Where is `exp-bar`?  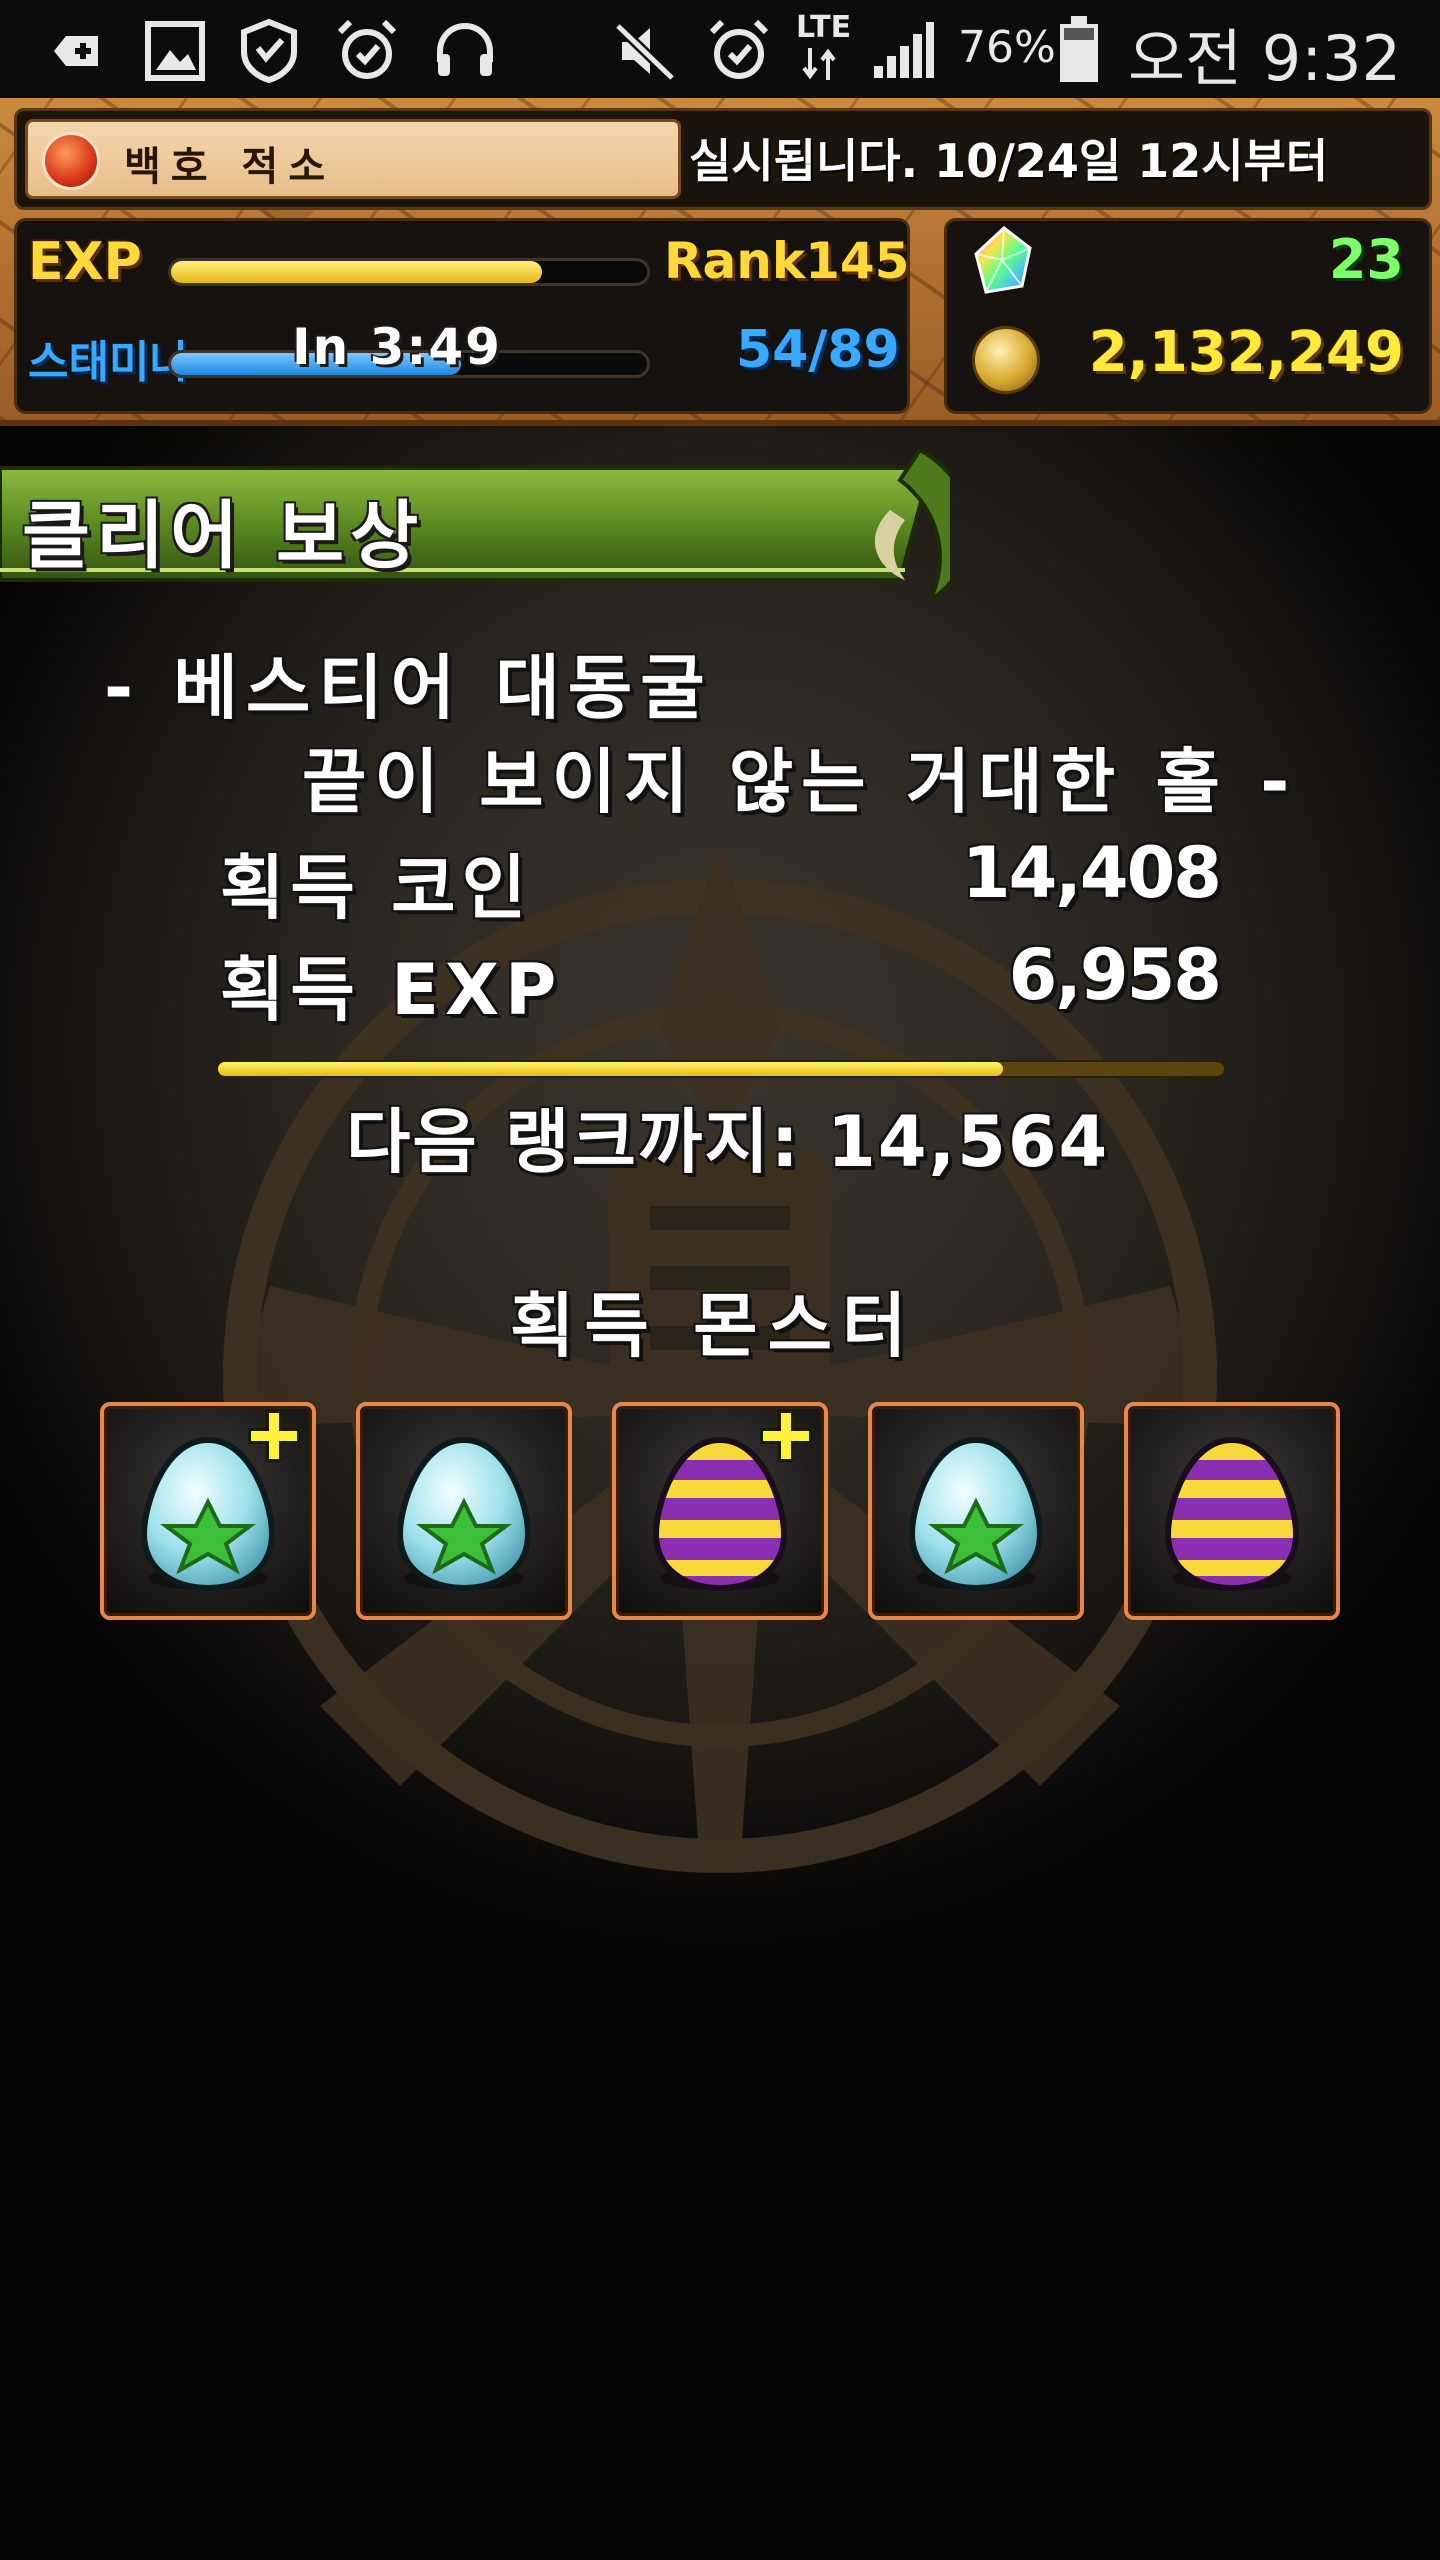 exp-bar is located at coordinates (409, 272).